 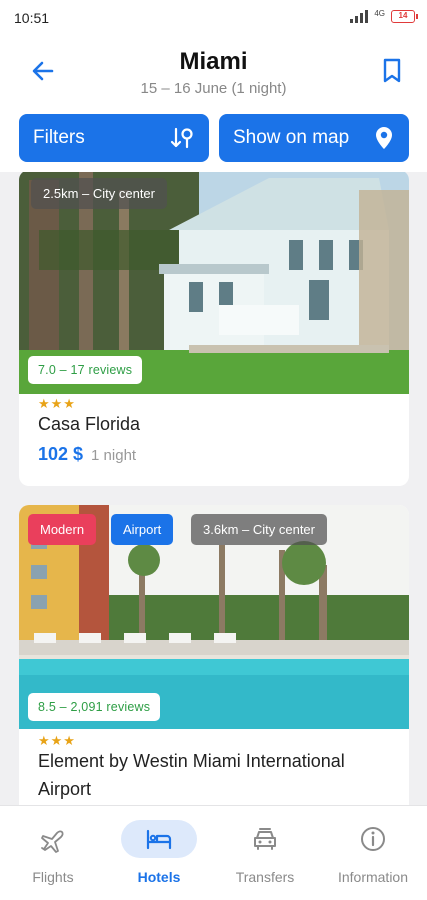 I want to click on filter-sort-icon, so click(x=181, y=138).